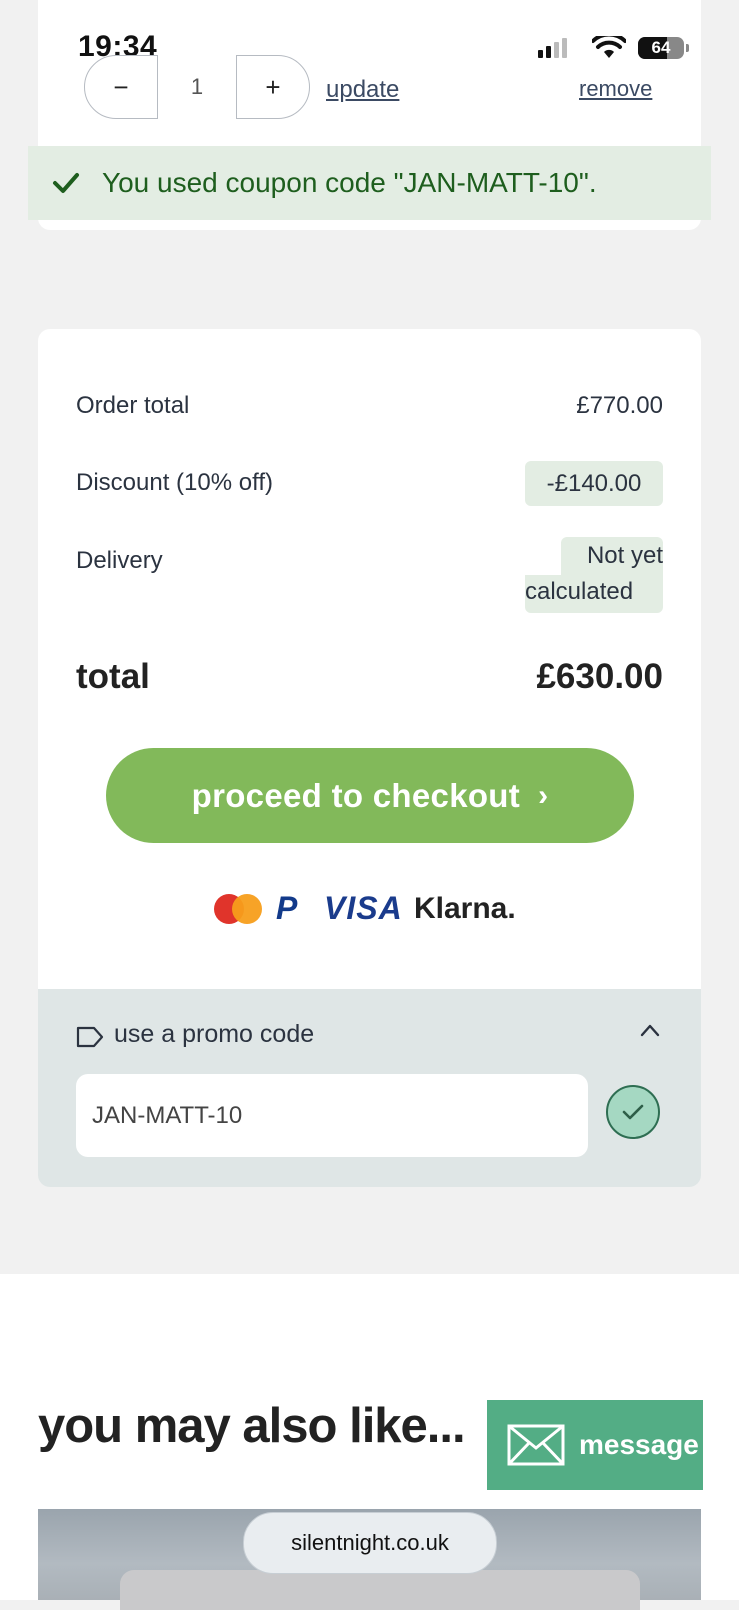  I want to click on checkout-button-label: proceed to checkout, so click(356, 795).